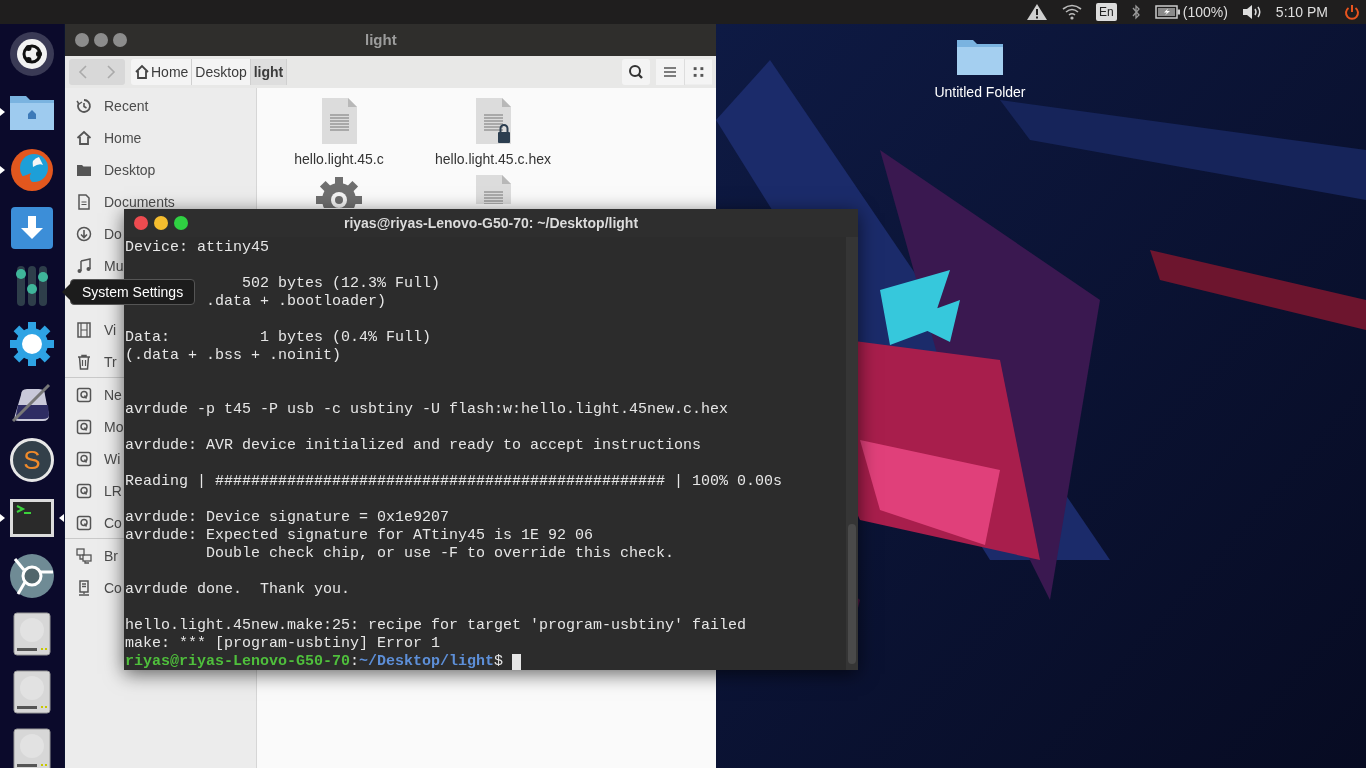 The height and width of the screenshot is (768, 1366). What do you see at coordinates (238, 662) in the screenshot?
I see `prompt-user-host: riyas@riyas-Lenovo-G50-70` at bounding box center [238, 662].